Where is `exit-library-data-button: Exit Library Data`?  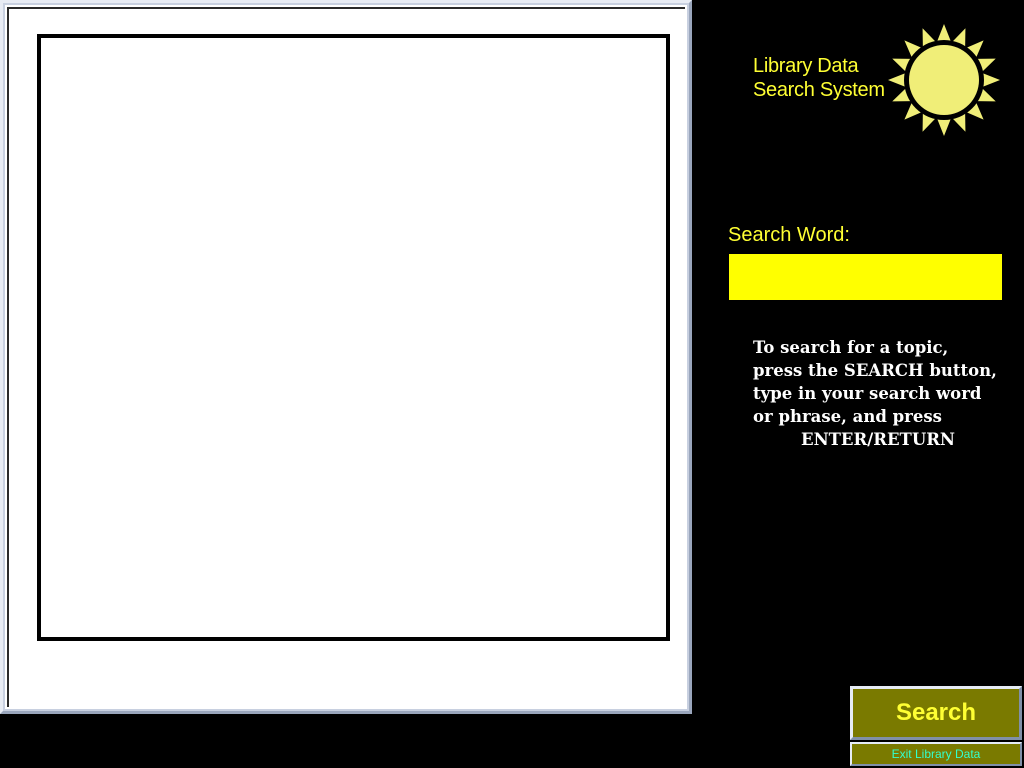
exit-library-data-button: Exit Library Data is located at coordinates (936, 754).